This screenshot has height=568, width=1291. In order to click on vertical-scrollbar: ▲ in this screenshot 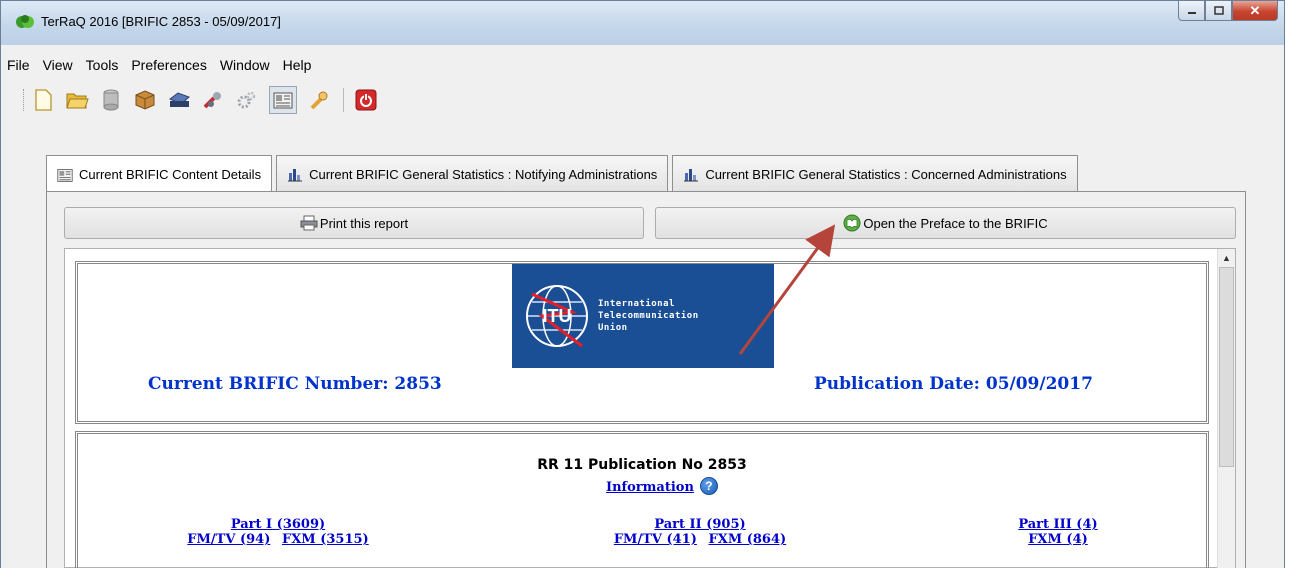, I will do `click(1226, 408)`.